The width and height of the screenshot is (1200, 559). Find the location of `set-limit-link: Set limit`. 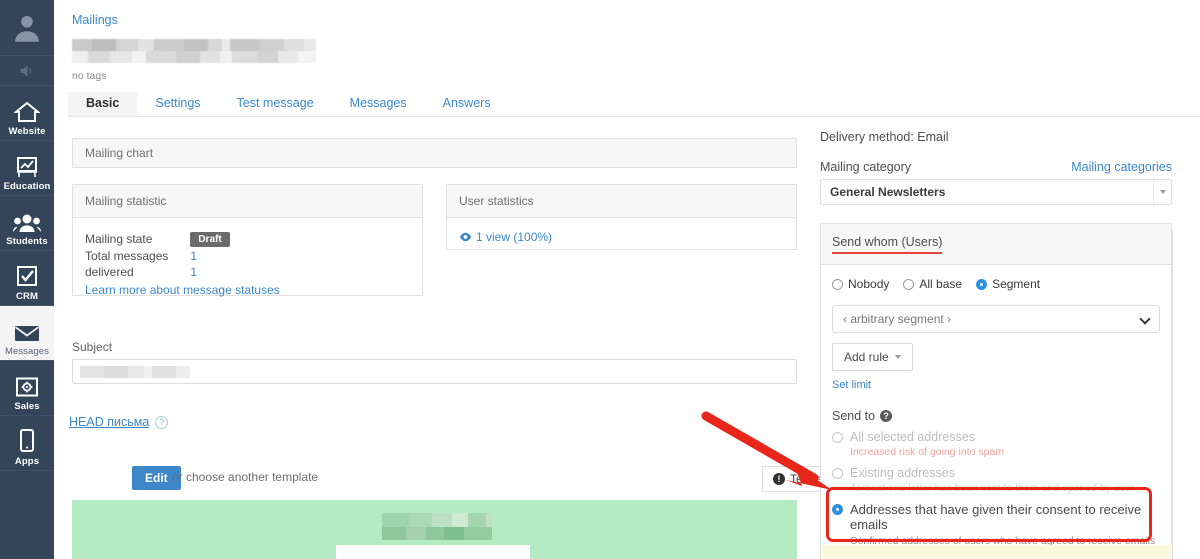

set-limit-link: Set limit is located at coordinates (996, 385).